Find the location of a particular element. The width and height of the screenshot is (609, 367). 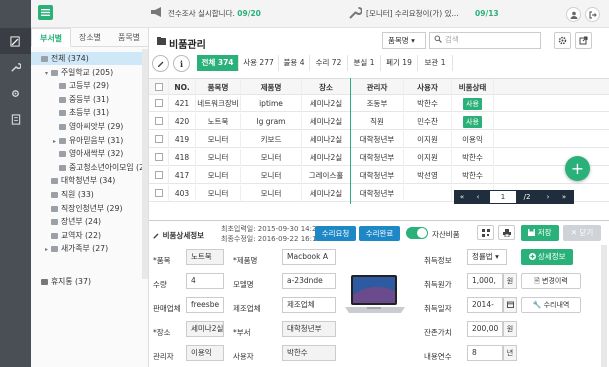

table-row: 419 모니터 키보드 세미나2실 대학청년부 이지원 이용익 is located at coordinates (379, 139).